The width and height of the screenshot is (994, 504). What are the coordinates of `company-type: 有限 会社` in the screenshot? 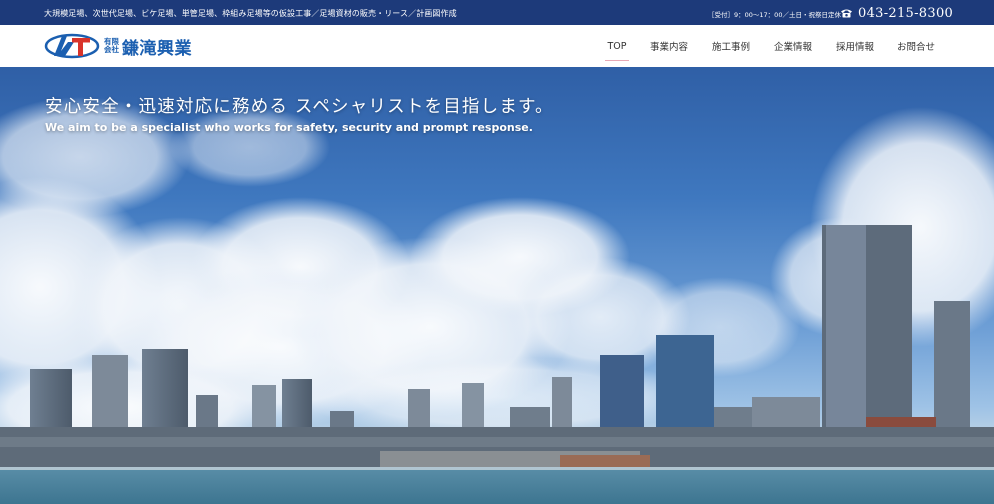 It's located at (111, 46).